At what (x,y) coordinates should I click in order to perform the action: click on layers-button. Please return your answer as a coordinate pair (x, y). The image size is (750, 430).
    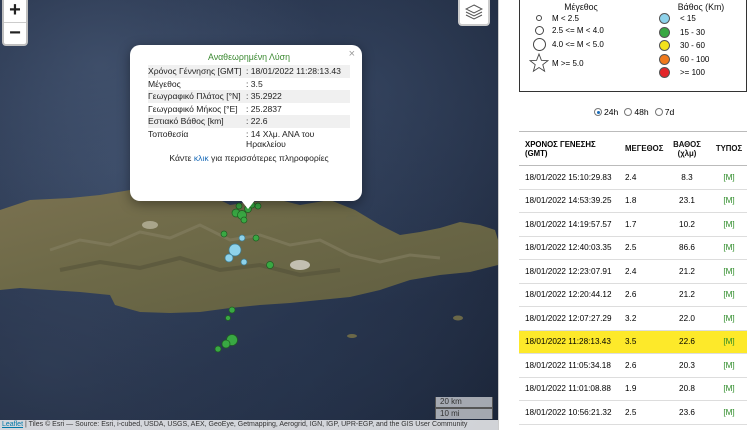
    Looking at the image, I should click on (474, 13).